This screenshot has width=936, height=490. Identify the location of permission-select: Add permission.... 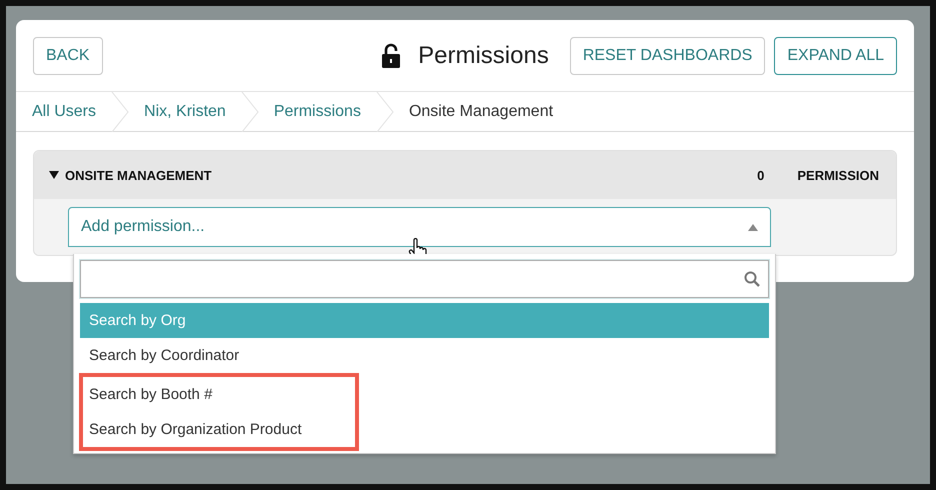
(419, 227).